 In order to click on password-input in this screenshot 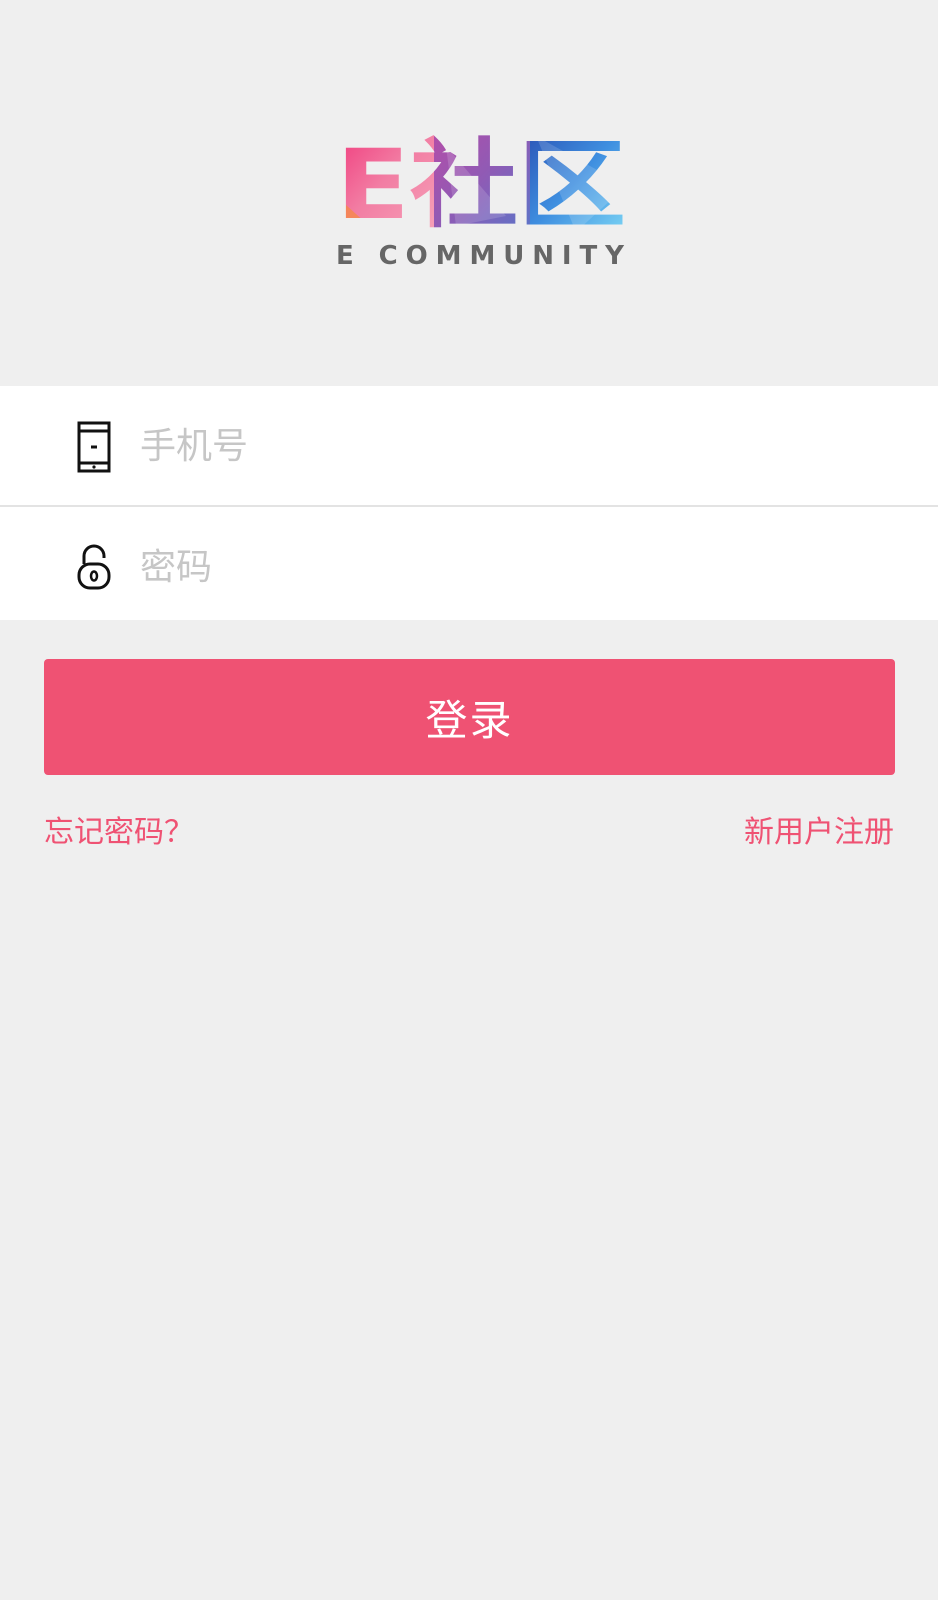, I will do `click(520, 567)`.